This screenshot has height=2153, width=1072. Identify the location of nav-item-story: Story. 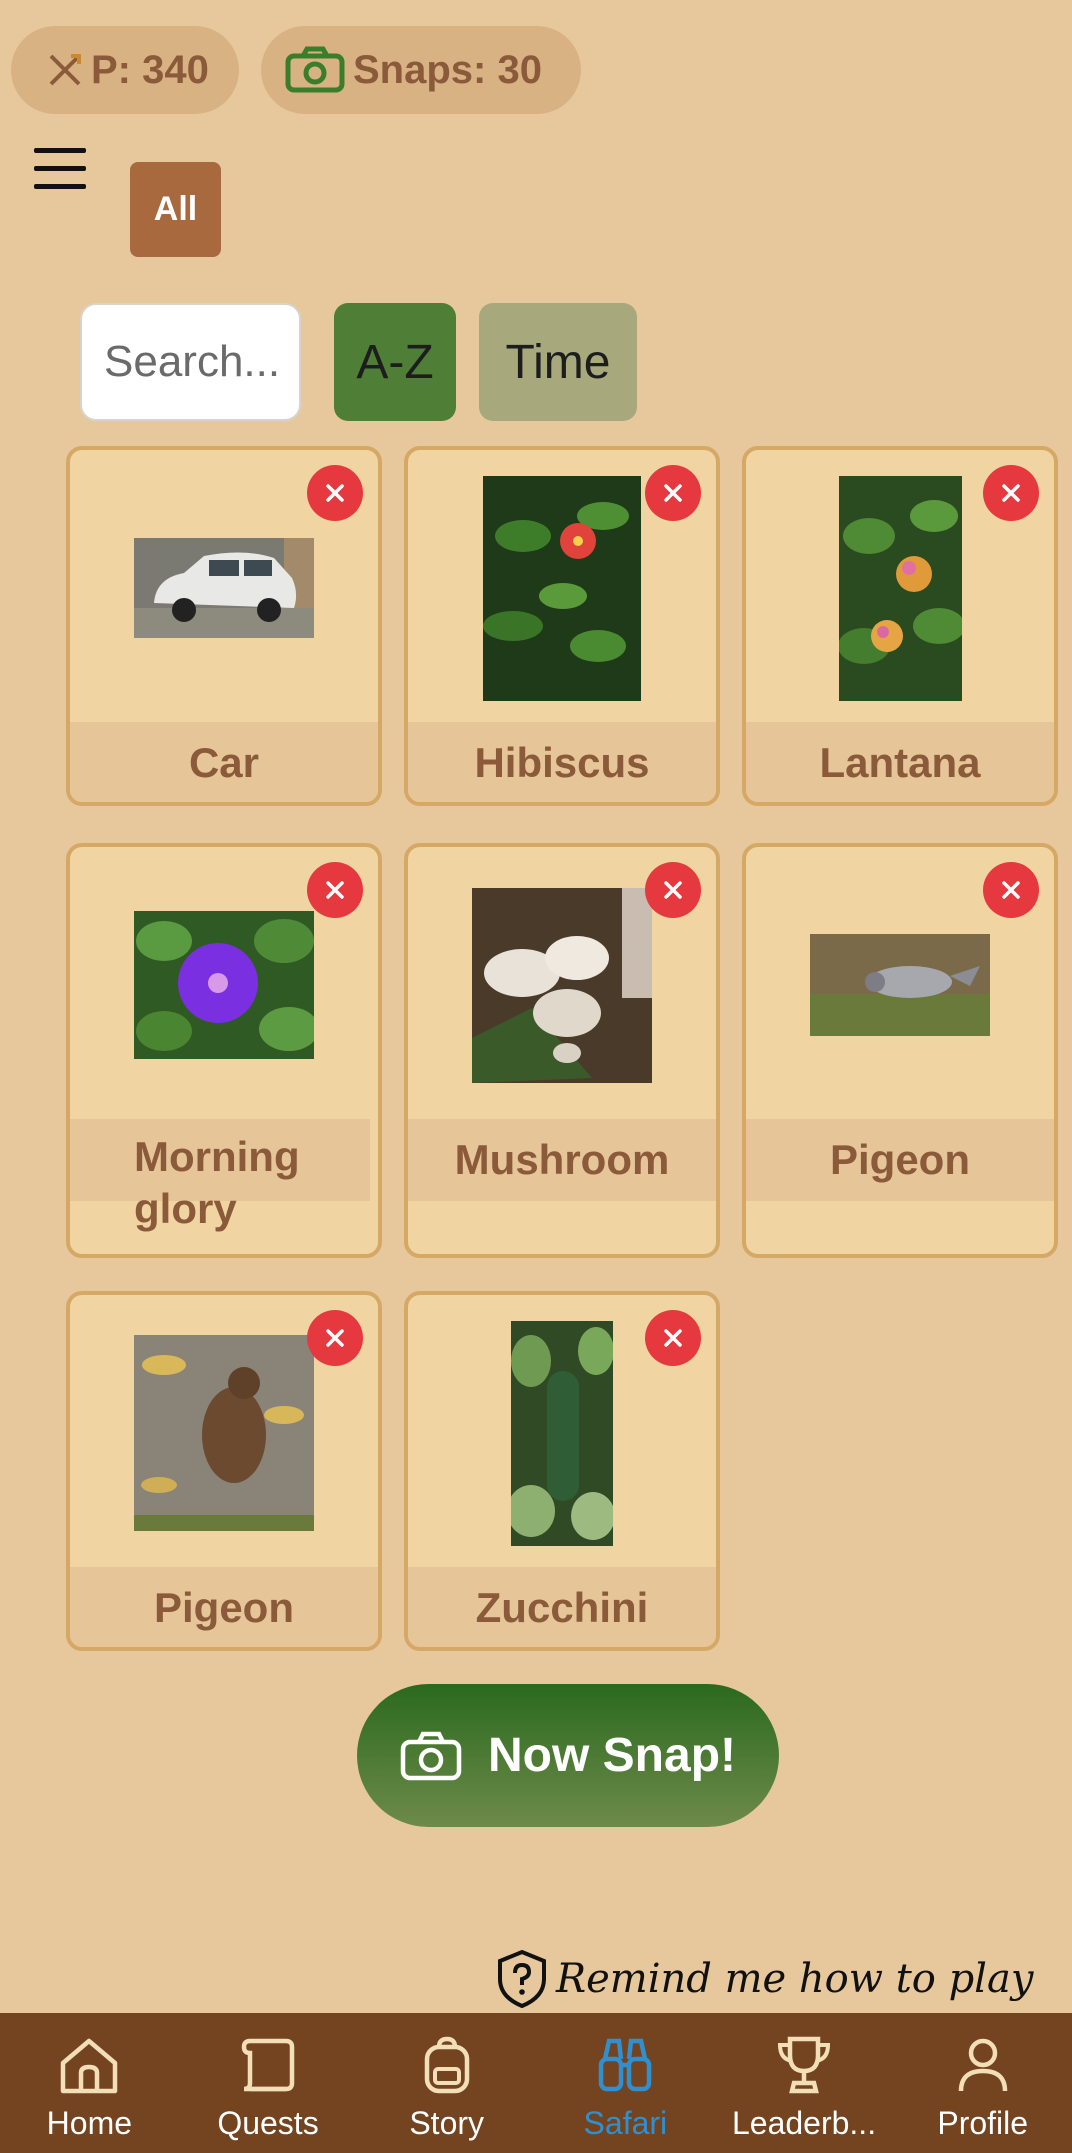
(446, 2083).